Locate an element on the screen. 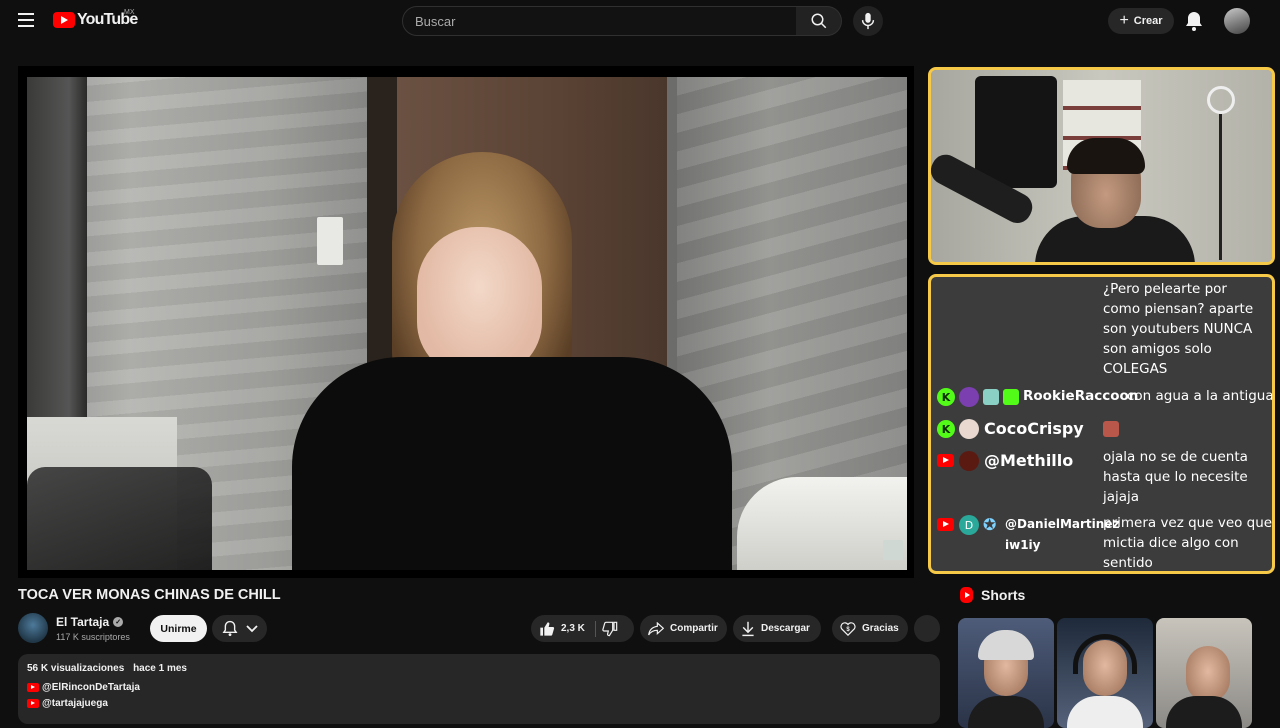 Image resolution: width=1280 pixels, height=728 pixels. hoodie is located at coordinates (1016, 132).